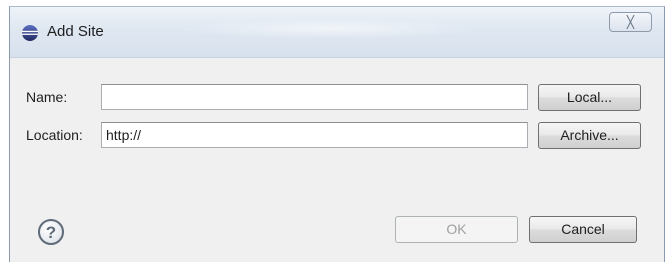 This screenshot has width=667, height=262. I want to click on close-icon: ╳, so click(630, 22).